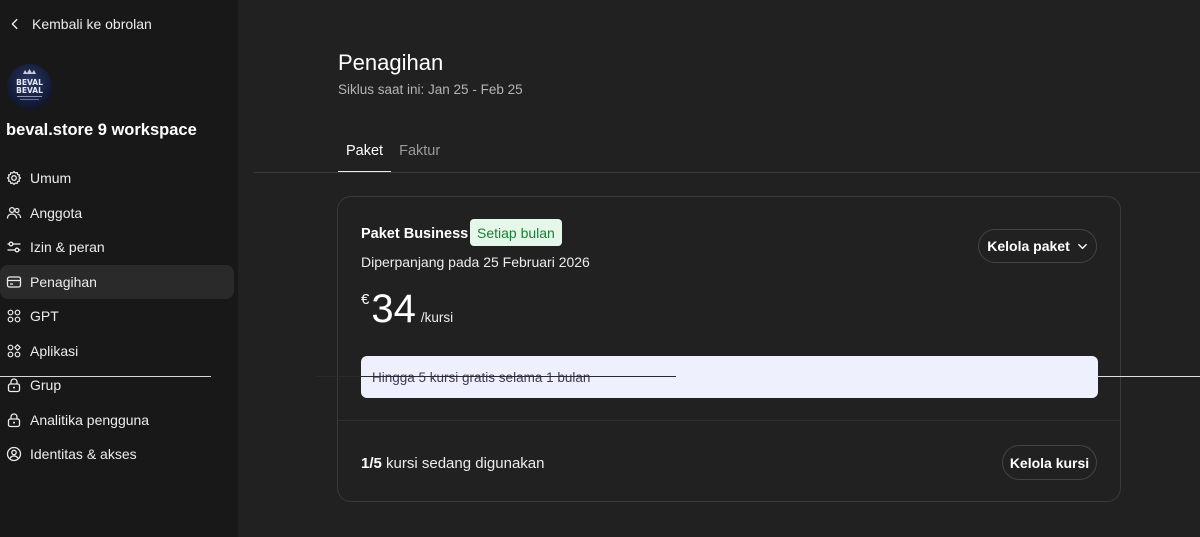 This screenshot has width=1200, height=537. Describe the element at coordinates (44, 316) in the screenshot. I see `sidebar-item-label: GPT` at that location.